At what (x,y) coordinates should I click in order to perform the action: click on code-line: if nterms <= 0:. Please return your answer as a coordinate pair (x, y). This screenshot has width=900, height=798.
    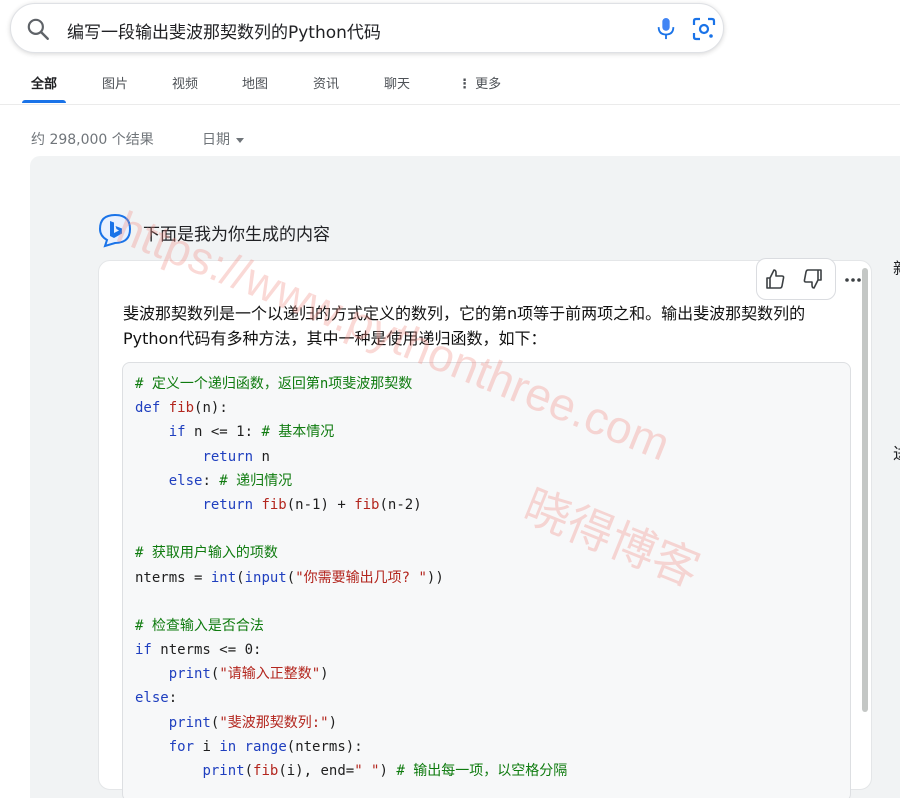
    Looking at the image, I should click on (198, 650).